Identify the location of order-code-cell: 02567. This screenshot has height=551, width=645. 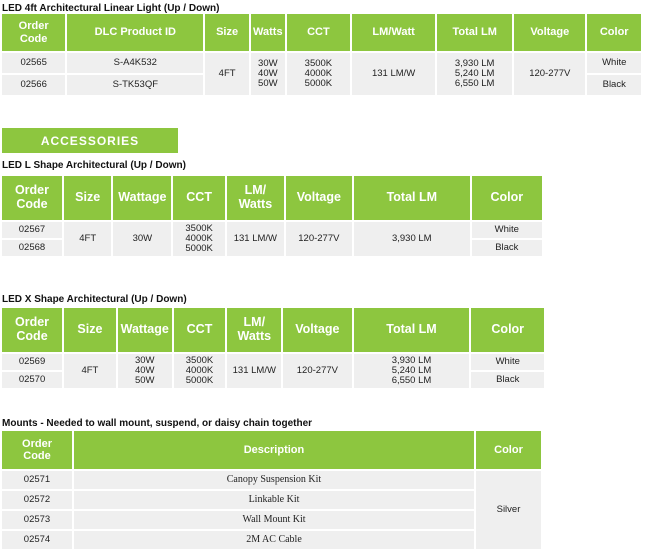
(32, 230).